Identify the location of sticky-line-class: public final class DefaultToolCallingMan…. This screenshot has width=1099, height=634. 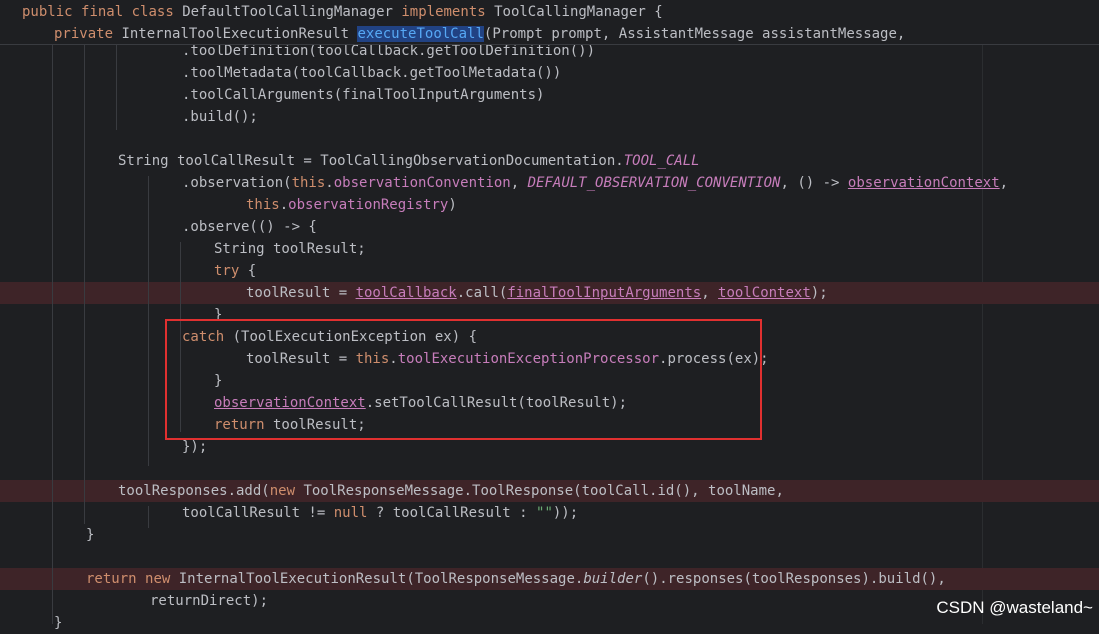
(549, 12).